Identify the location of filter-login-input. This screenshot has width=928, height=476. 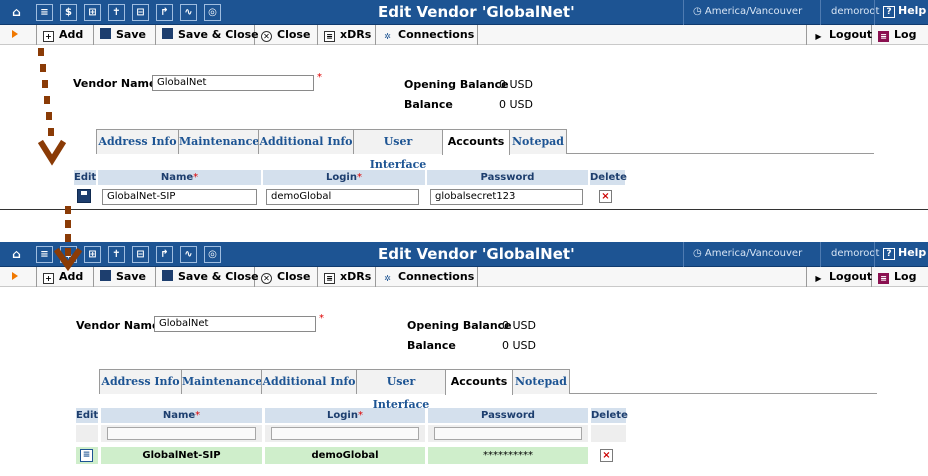
(345, 433).